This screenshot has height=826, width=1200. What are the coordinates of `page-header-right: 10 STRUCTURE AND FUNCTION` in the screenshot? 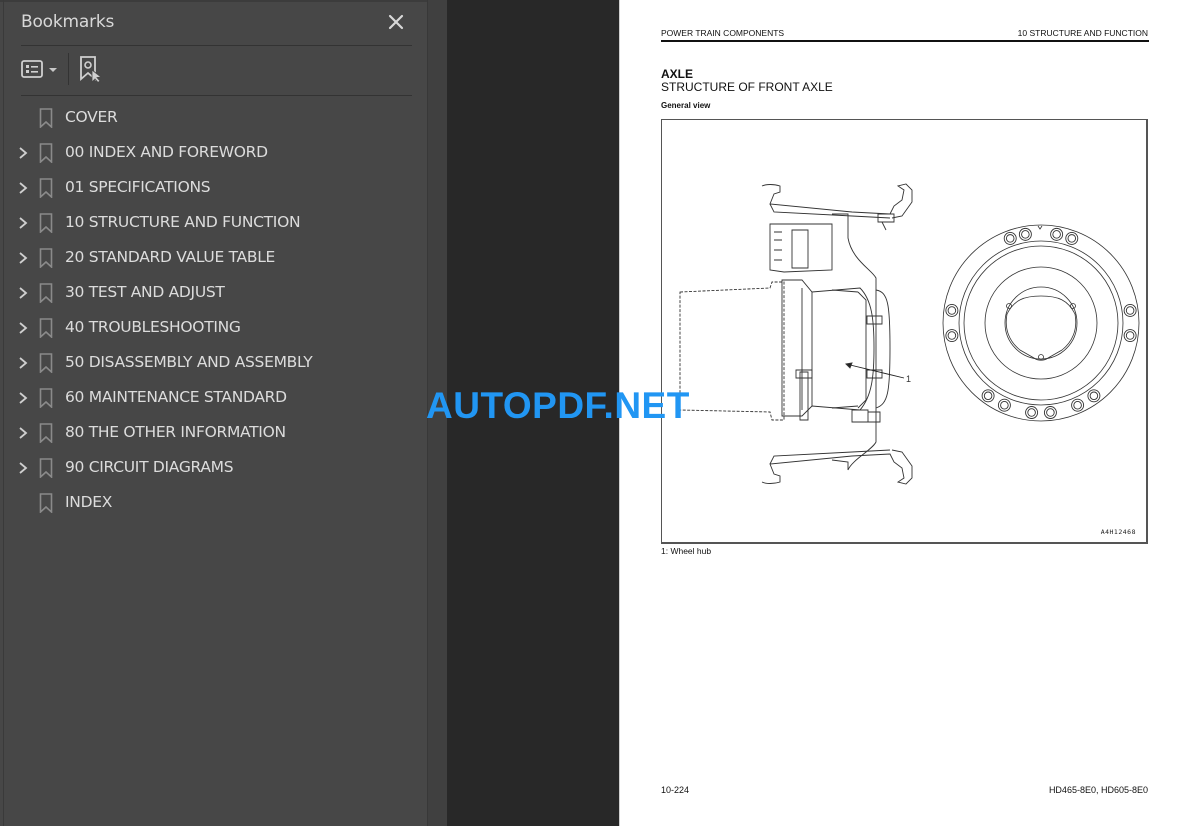 It's located at (1082, 33).